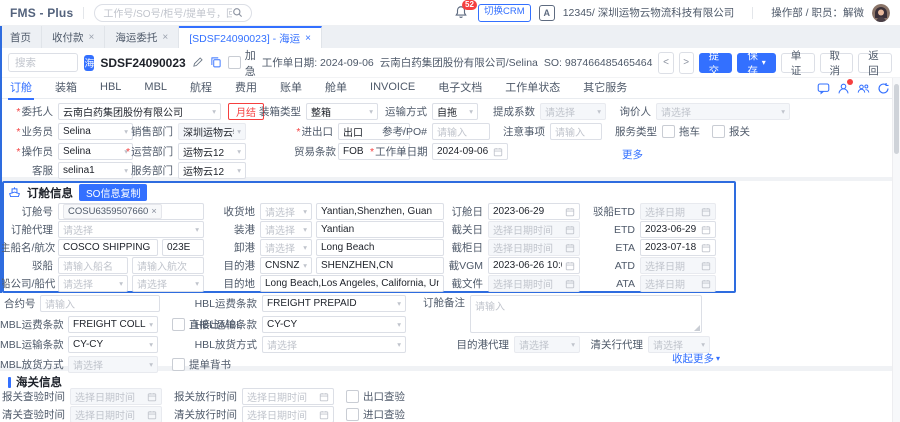 This screenshot has height=422, width=900. I want to click on service_type-2-checkbox: 报关, so click(731, 131).